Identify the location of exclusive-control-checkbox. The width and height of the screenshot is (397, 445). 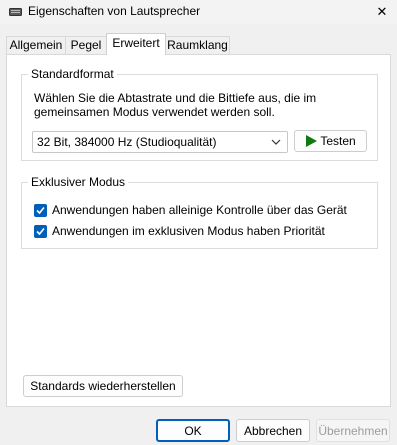
(40, 210).